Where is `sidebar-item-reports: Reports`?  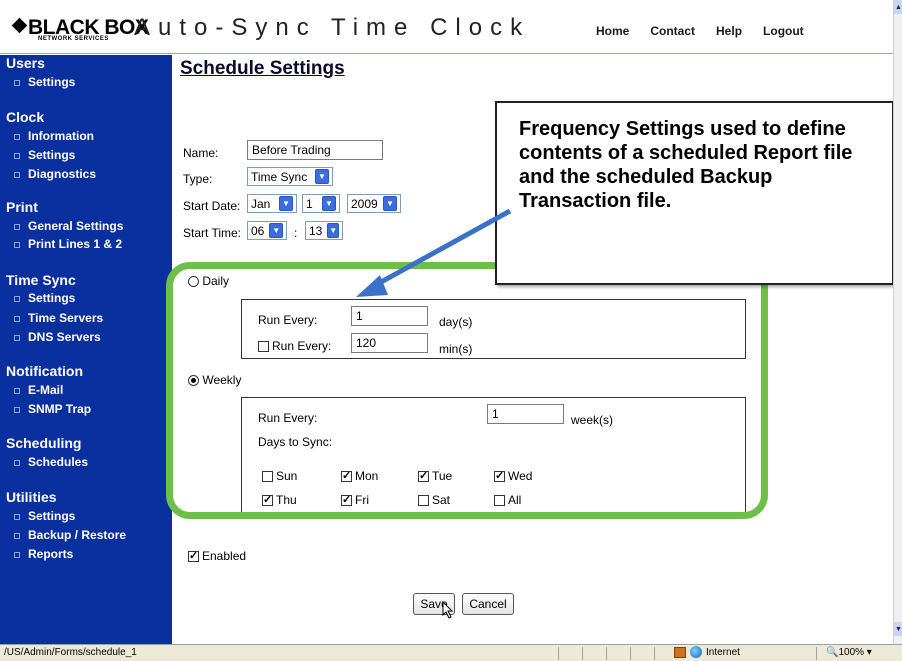 sidebar-item-reports: Reports is located at coordinates (43, 554).